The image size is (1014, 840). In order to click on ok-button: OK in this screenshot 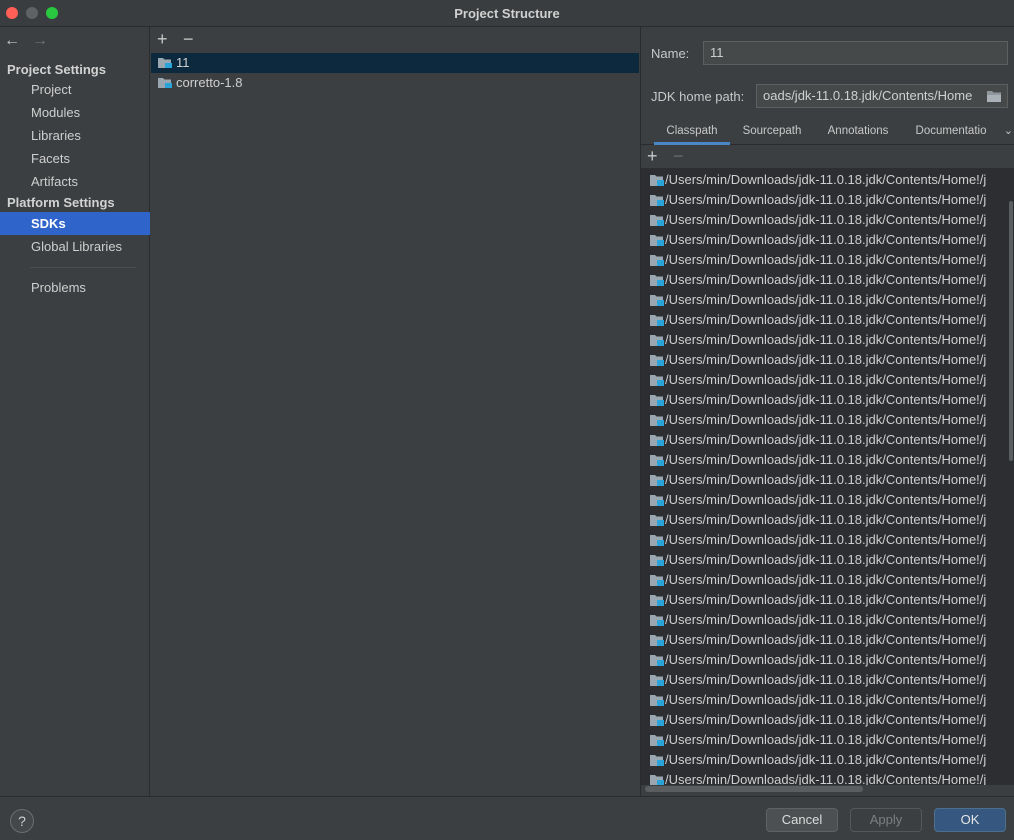, I will do `click(970, 820)`.